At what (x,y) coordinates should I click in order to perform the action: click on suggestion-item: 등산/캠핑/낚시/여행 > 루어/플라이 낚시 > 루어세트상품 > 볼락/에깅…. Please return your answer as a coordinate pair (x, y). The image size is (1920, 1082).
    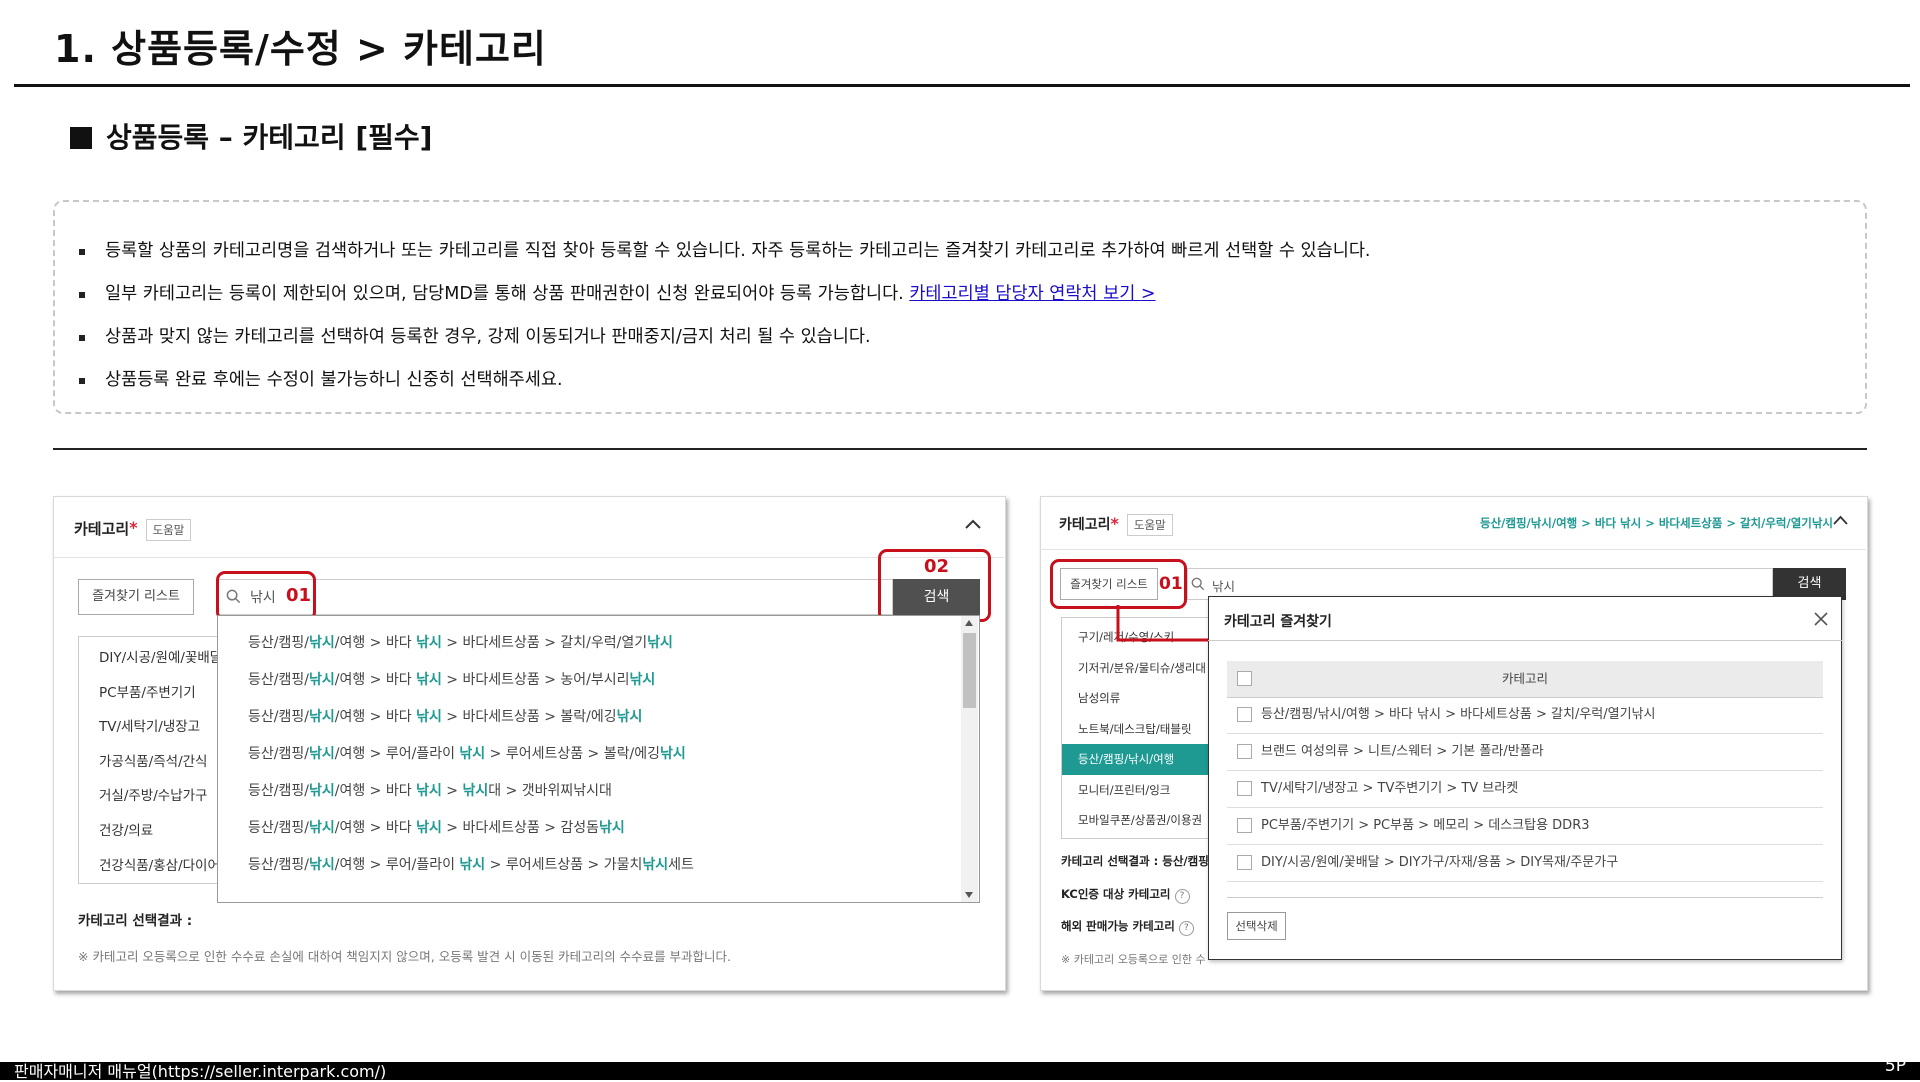
    Looking at the image, I should click on (598, 754).